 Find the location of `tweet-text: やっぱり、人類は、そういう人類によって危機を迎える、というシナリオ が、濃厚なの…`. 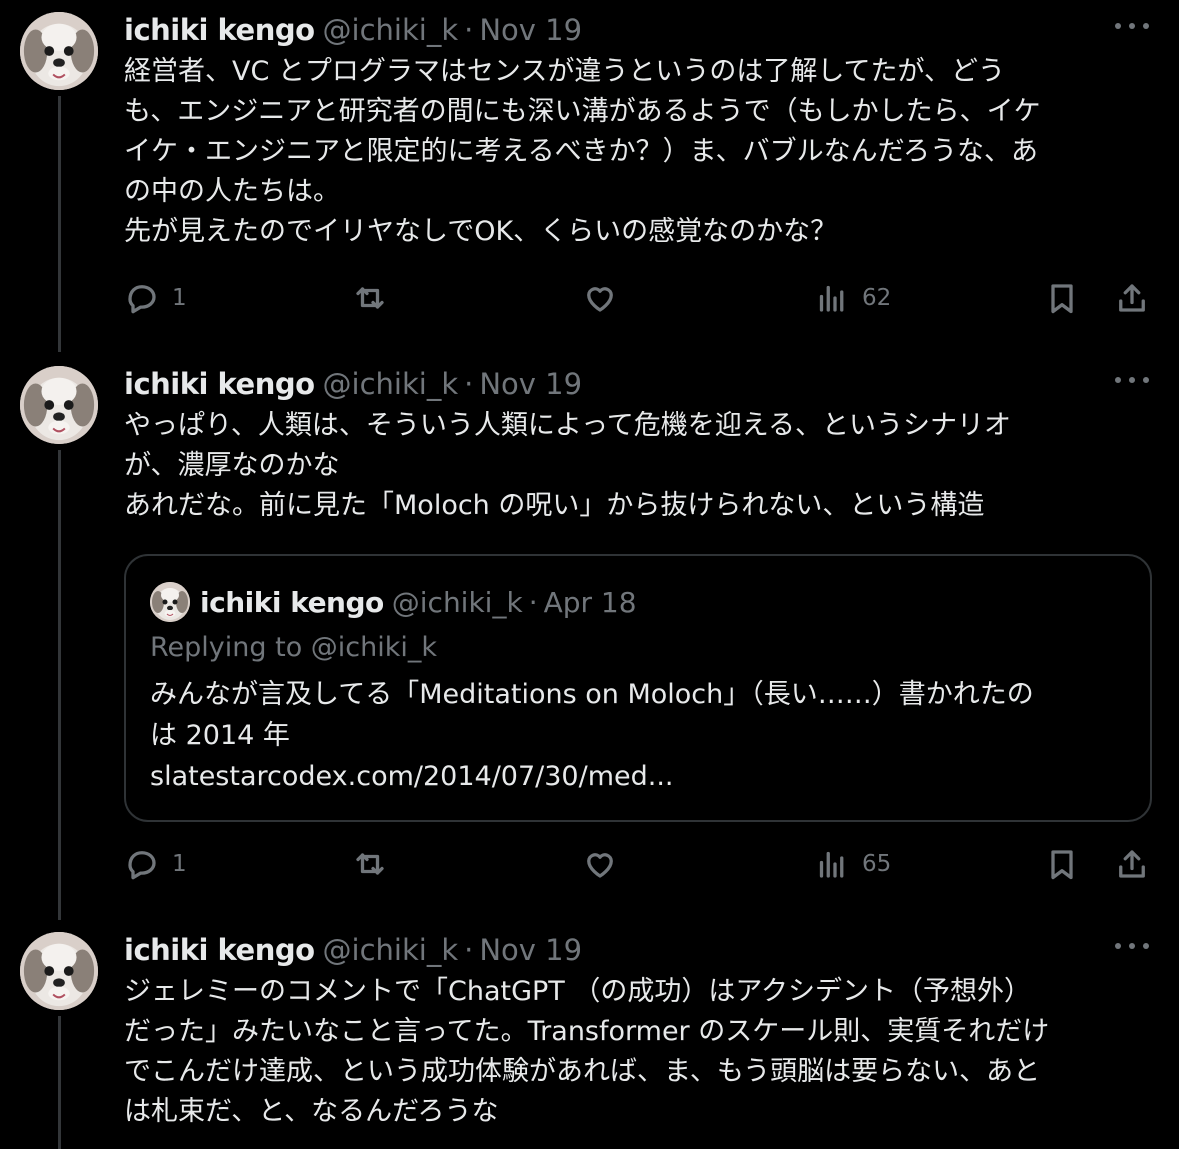

tweet-text: やっぱり、人類は、そういう人類によって危機を迎える、というシナリオ が、濃厚なの… is located at coordinates (567, 465).